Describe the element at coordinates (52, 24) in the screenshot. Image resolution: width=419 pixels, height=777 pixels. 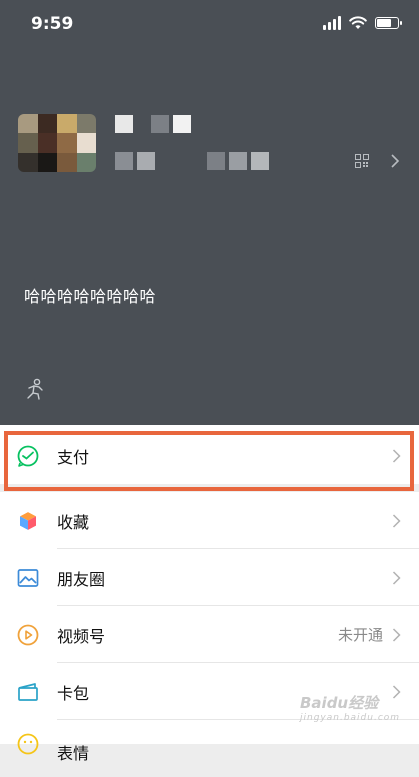
I see `status-time: 9:59` at that location.